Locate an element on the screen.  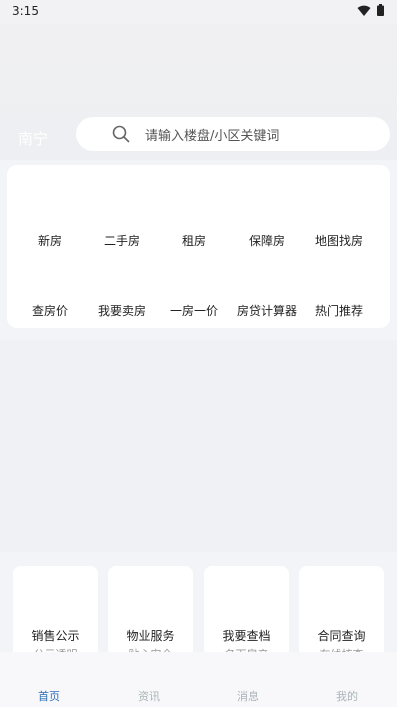
menu-item-hot-picks: 热门推荐 is located at coordinates (339, 310).